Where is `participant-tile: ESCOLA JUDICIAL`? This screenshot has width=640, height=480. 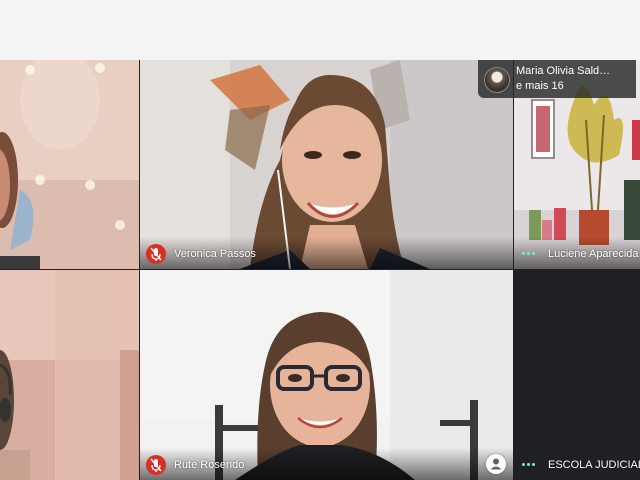
participant-tile: ESCOLA JUDICIAL is located at coordinates (577, 375).